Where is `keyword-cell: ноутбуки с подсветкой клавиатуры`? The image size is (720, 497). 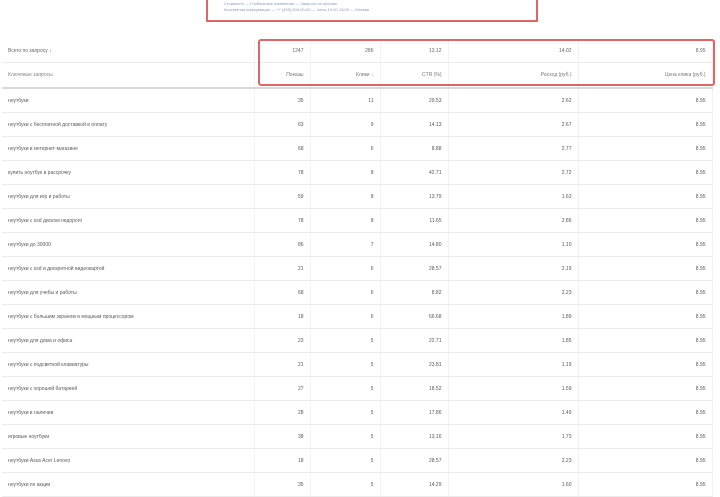
keyword-cell: ноутбуки с подсветкой клавиатуры is located at coordinates (128, 364).